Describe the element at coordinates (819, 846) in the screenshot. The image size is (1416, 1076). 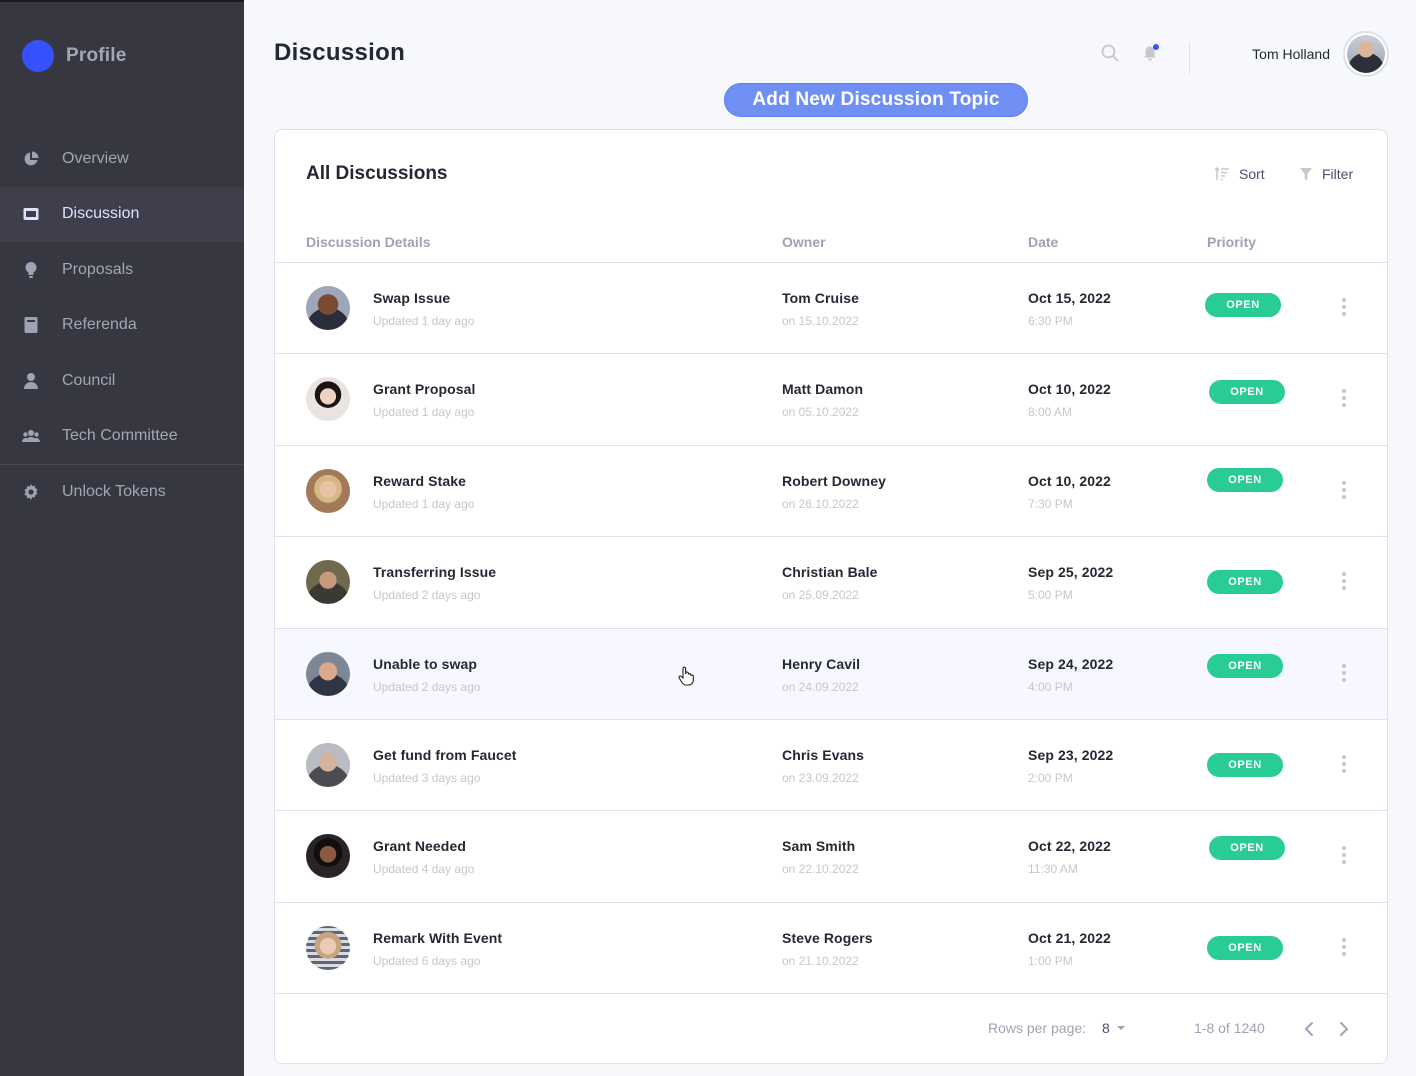
I see `owner-name: Sam Smith` at that location.